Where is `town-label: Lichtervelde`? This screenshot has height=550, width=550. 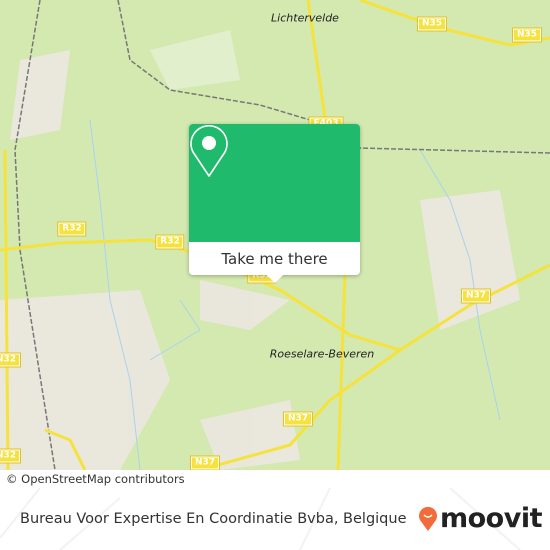
town-label: Lichtervelde is located at coordinates (305, 18).